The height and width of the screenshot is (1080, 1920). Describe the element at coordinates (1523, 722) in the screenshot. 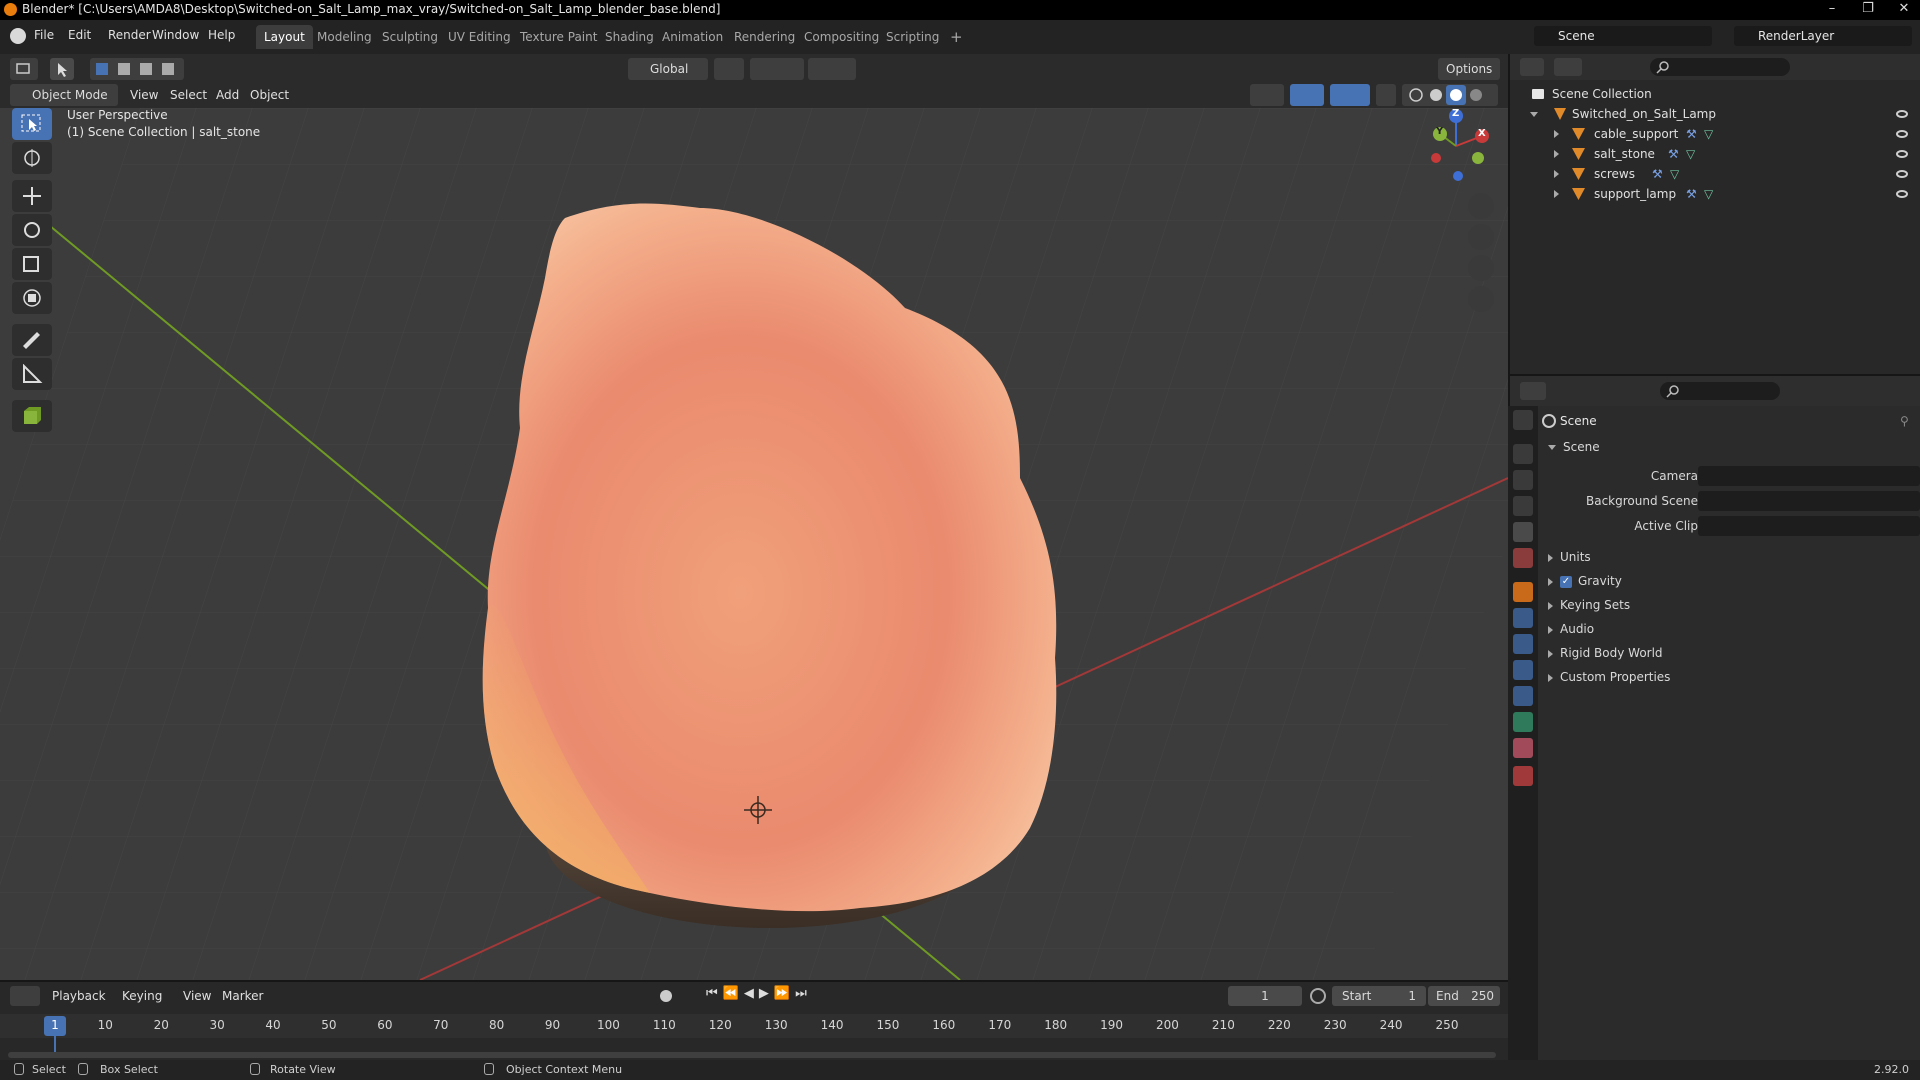

I see `mesh-data-tab-icon` at that location.